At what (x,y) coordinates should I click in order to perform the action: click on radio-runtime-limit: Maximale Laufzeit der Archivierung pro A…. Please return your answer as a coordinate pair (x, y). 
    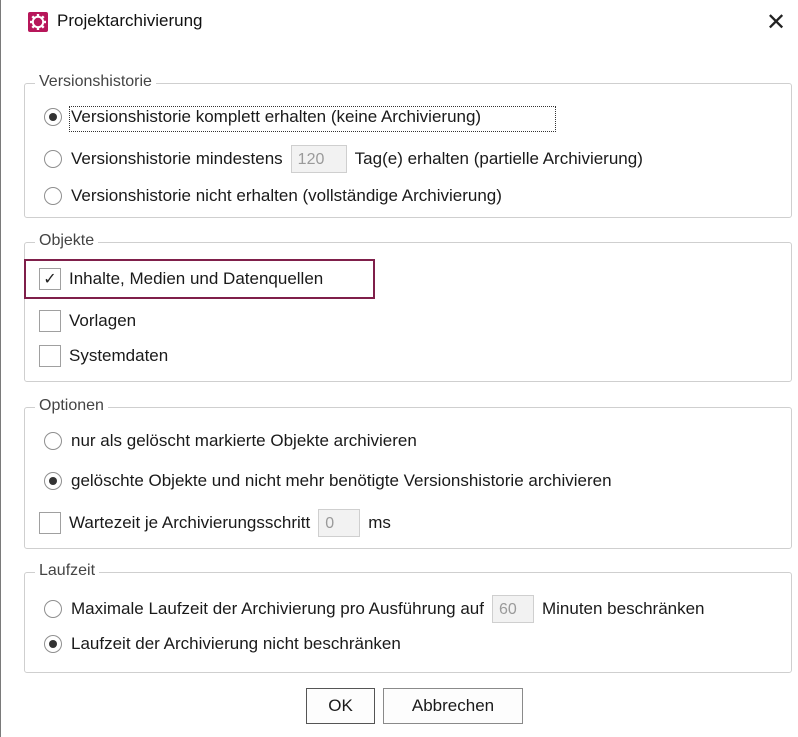
    Looking at the image, I should click on (374, 609).